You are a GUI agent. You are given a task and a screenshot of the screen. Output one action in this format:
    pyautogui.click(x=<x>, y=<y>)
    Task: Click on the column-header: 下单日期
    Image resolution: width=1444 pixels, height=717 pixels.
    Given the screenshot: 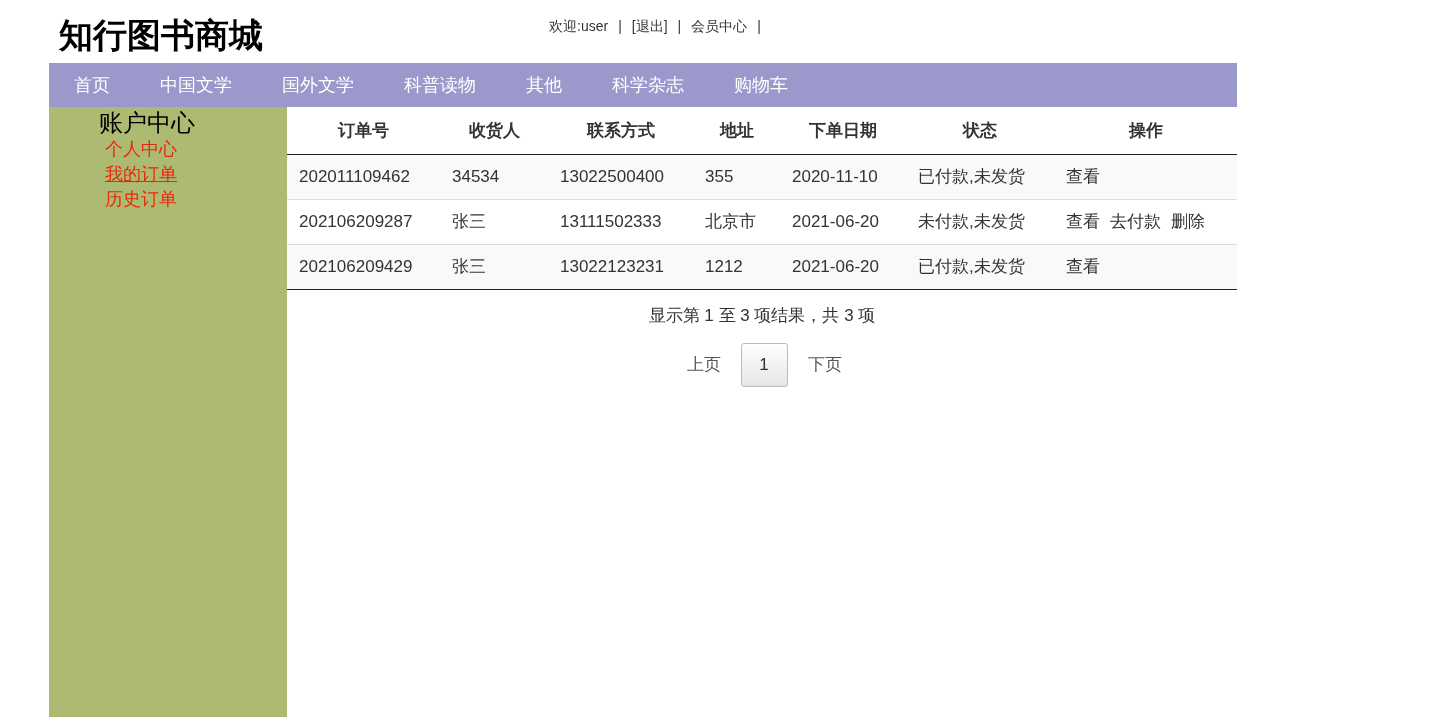 What is the action you would take?
    pyautogui.click(x=843, y=130)
    